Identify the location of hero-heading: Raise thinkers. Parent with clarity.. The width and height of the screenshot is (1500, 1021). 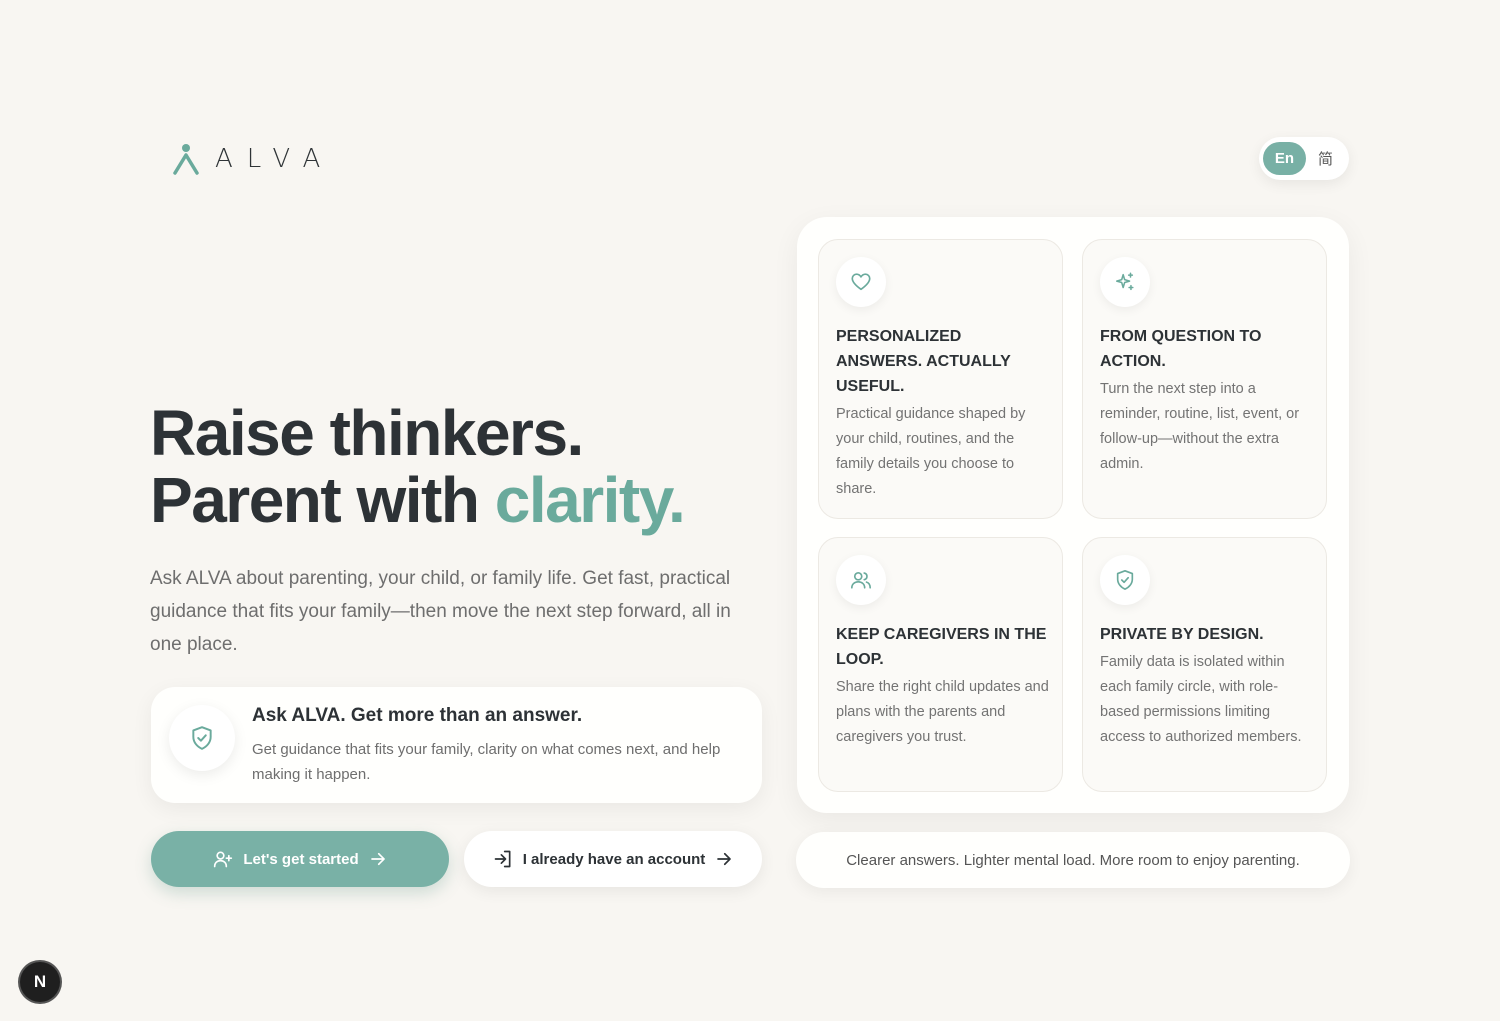
(470, 467).